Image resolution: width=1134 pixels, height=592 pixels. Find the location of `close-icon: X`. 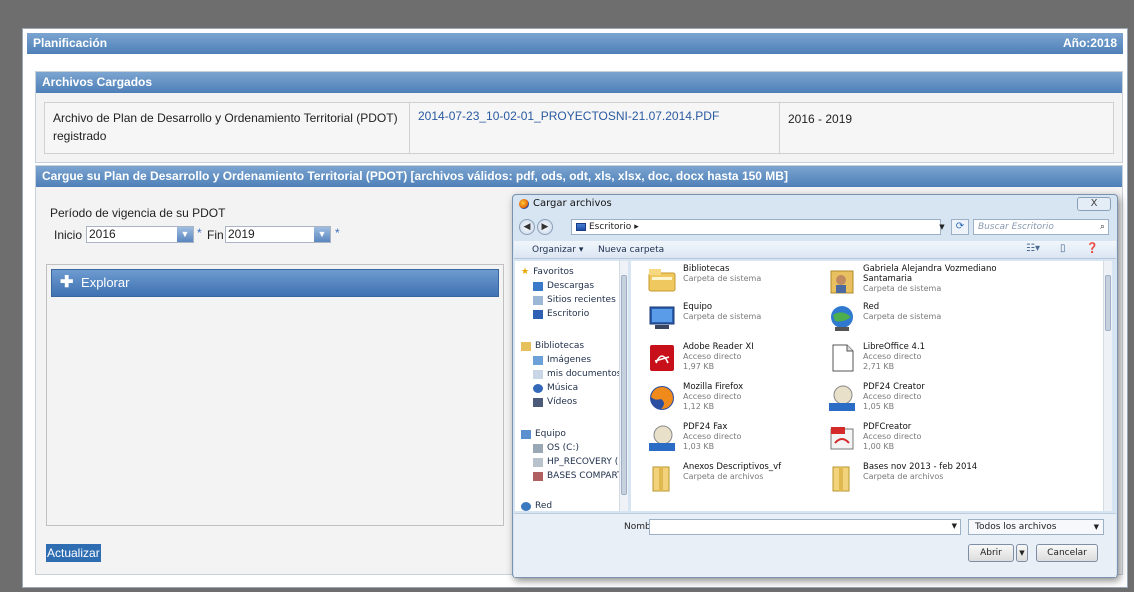

close-icon: X is located at coordinates (1094, 203).